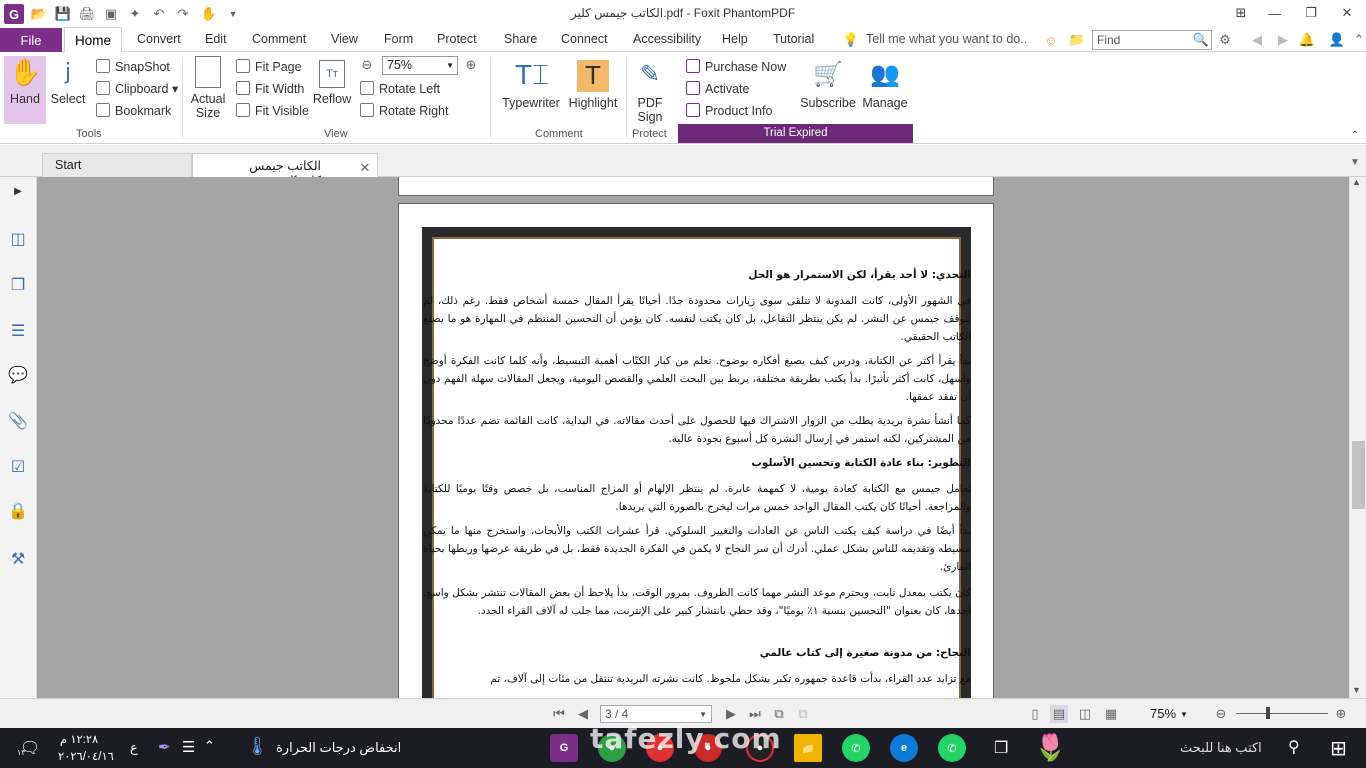  What do you see at coordinates (188, 747) in the screenshot?
I see `network-wifi-icon: ☰` at bounding box center [188, 747].